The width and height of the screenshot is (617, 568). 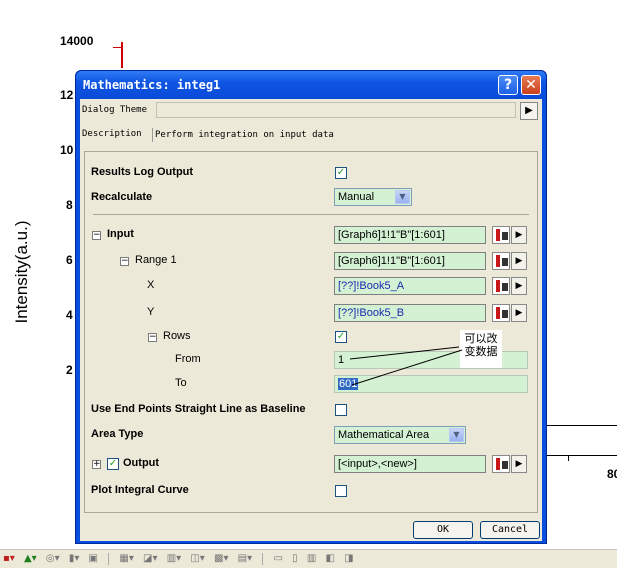 What do you see at coordinates (410, 235) in the screenshot?
I see `input-field: [Graph6]1!1"B"[1:601]` at bounding box center [410, 235].